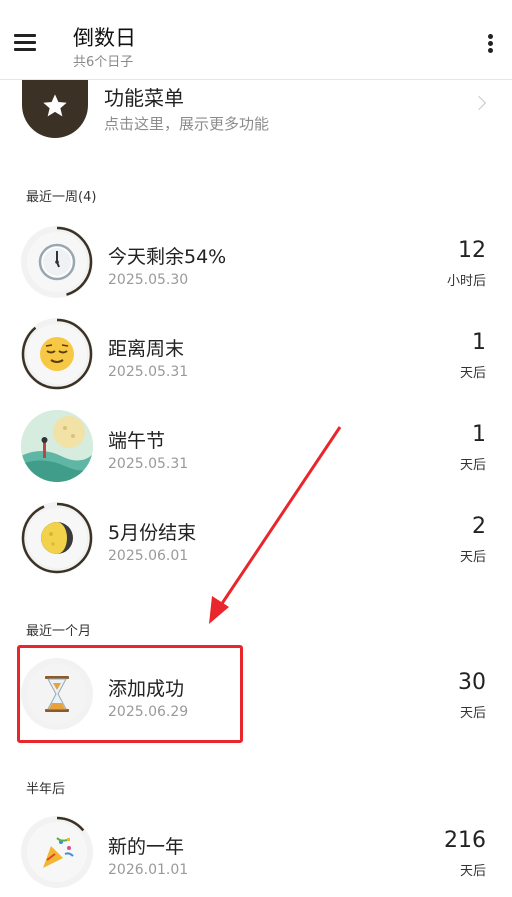 The width and height of the screenshot is (512, 897). What do you see at coordinates (25, 43) in the screenshot?
I see `menu-icon` at bounding box center [25, 43].